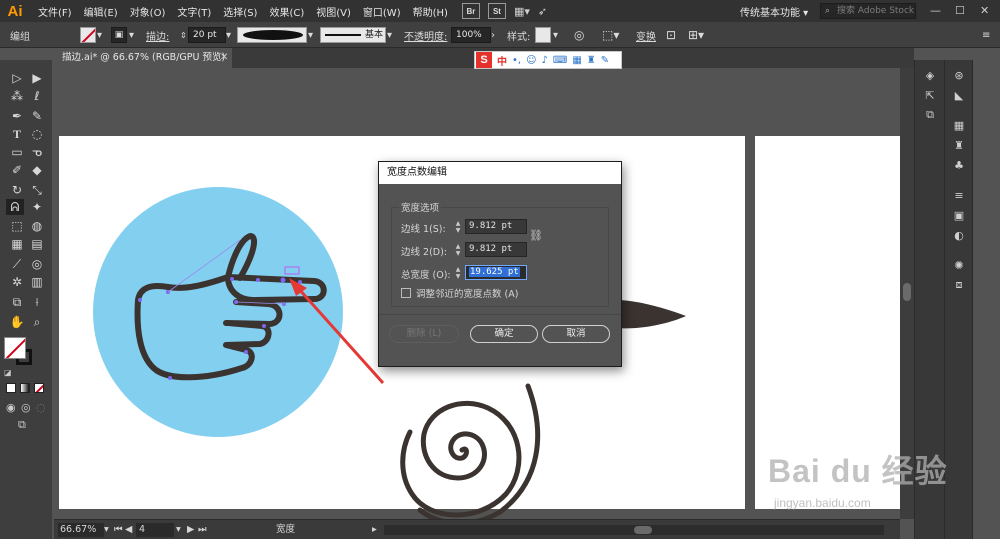  Describe the element at coordinates (155, 530) in the screenshot. I see `artboard-number-field: 4` at that location.